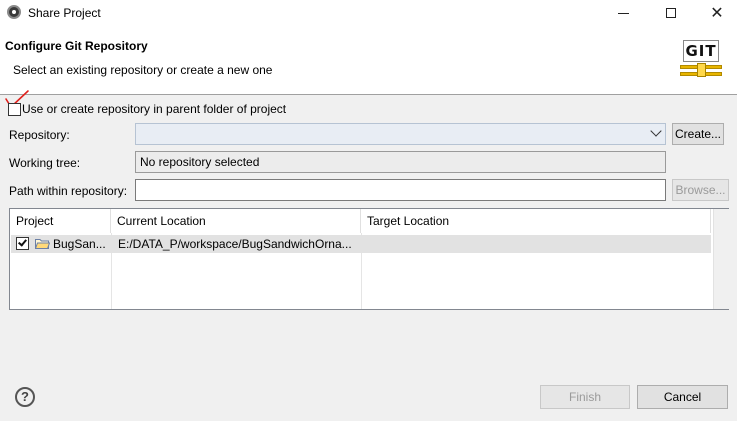 This screenshot has height=421, width=737. I want to click on close-icon: ✕, so click(717, 13).